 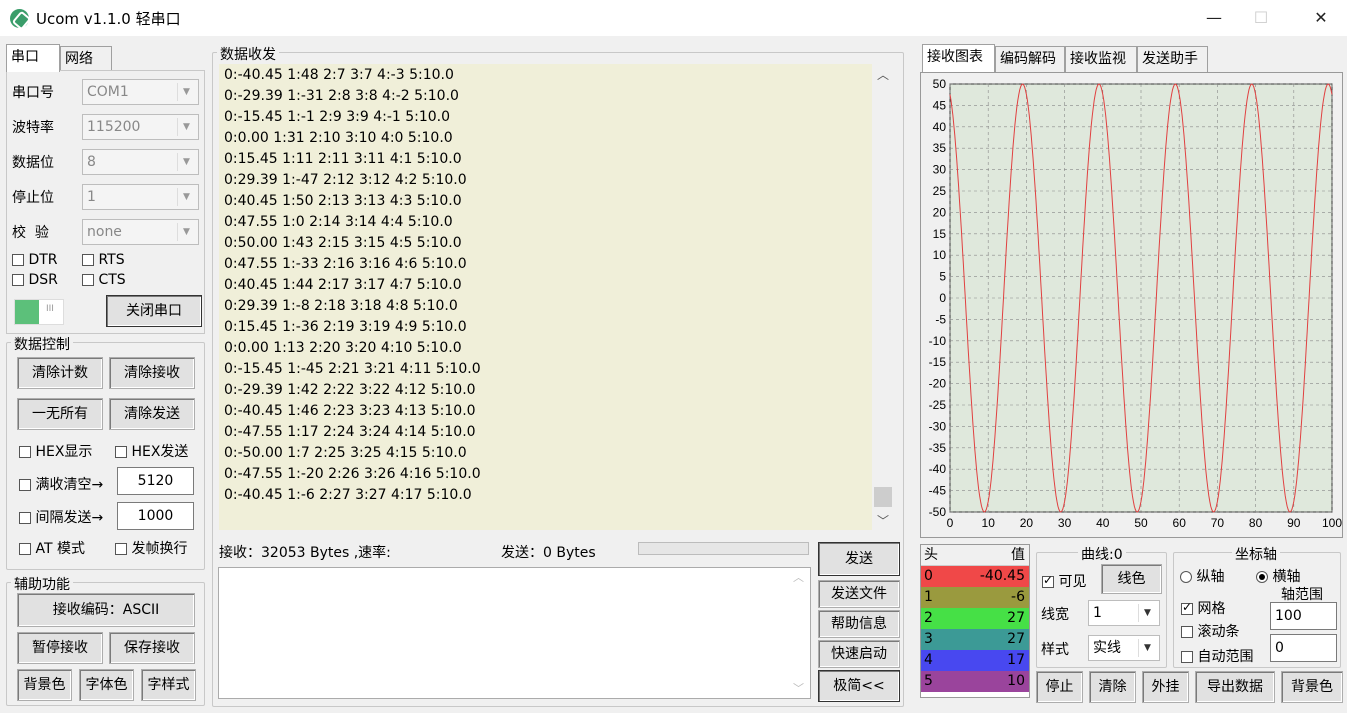 I want to click on full-clear-checkbox: 满收清空→, so click(x=61, y=484).